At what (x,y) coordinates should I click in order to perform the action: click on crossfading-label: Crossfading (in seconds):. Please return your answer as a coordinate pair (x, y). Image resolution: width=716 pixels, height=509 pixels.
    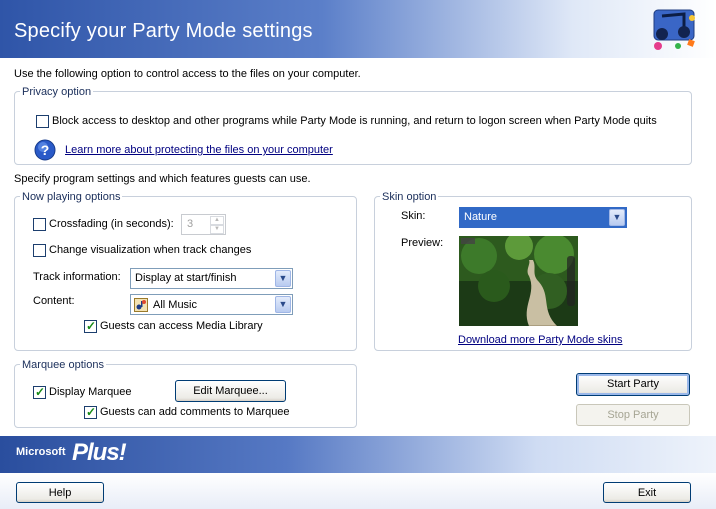
    Looking at the image, I should click on (111, 224).